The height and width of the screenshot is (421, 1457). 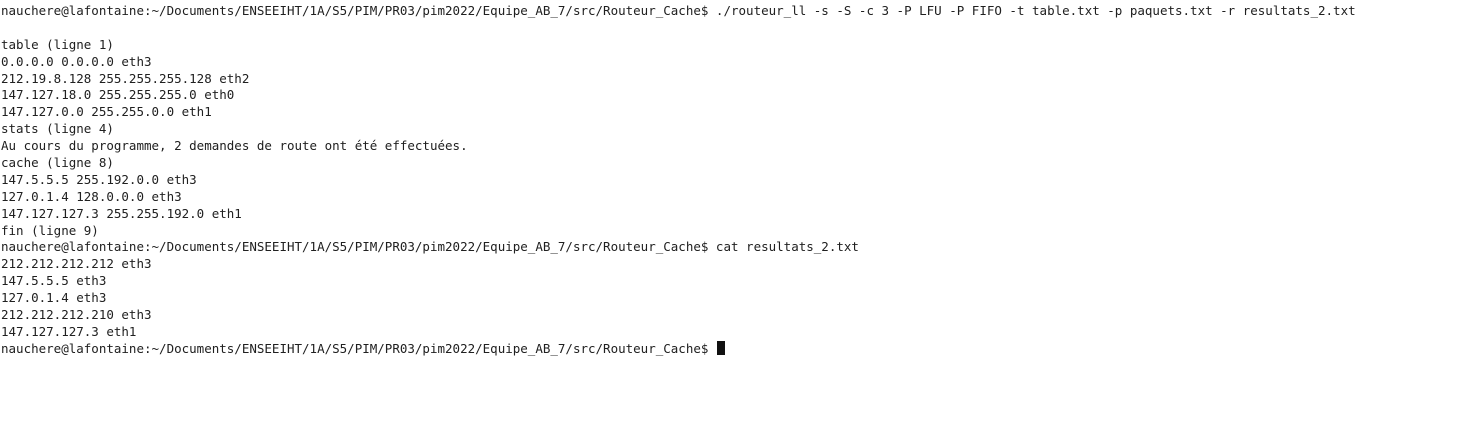 I want to click on terminal-line-18: 127.0.1.4 eth3, so click(x=54, y=298).